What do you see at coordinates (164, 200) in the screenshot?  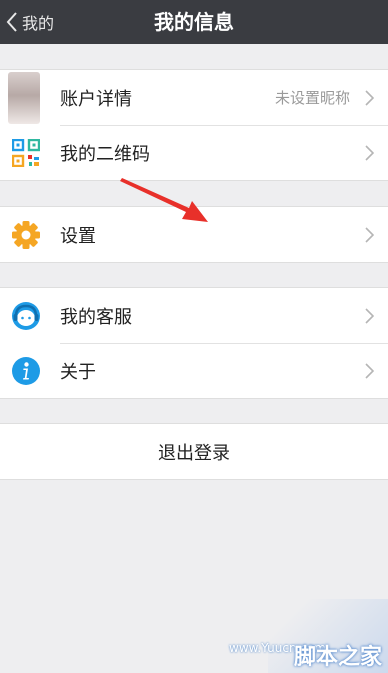 I see `annotation-arrow-icon` at bounding box center [164, 200].